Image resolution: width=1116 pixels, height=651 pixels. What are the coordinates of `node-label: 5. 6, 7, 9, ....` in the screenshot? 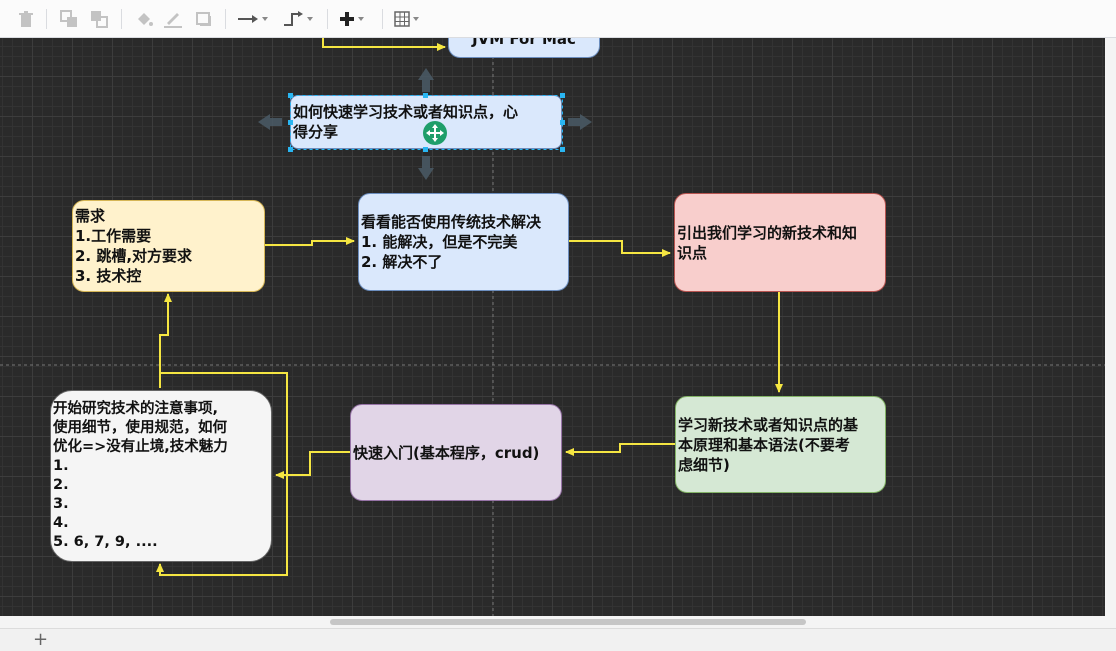 It's located at (105, 542).